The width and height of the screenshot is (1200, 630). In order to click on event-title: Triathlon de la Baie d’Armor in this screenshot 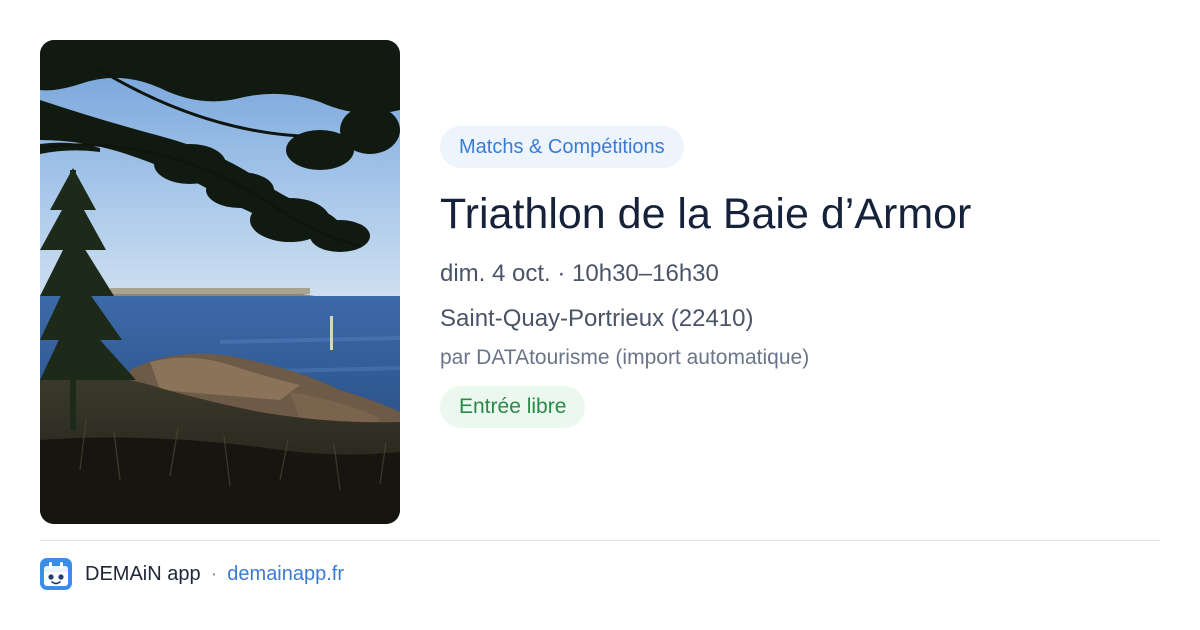, I will do `click(706, 214)`.